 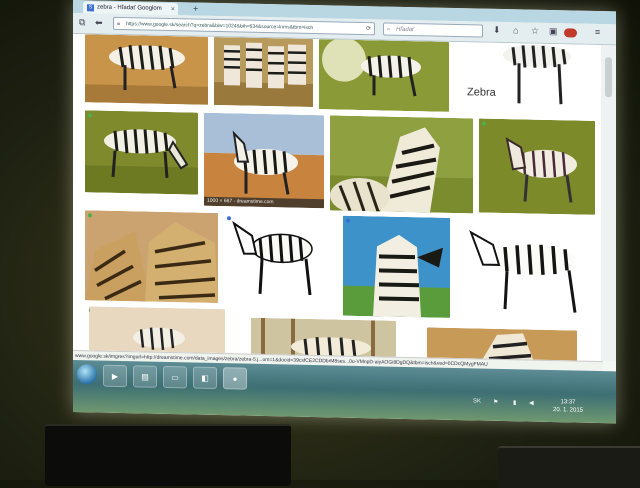 I want to click on gallery-icon: ◧, so click(x=205, y=378).